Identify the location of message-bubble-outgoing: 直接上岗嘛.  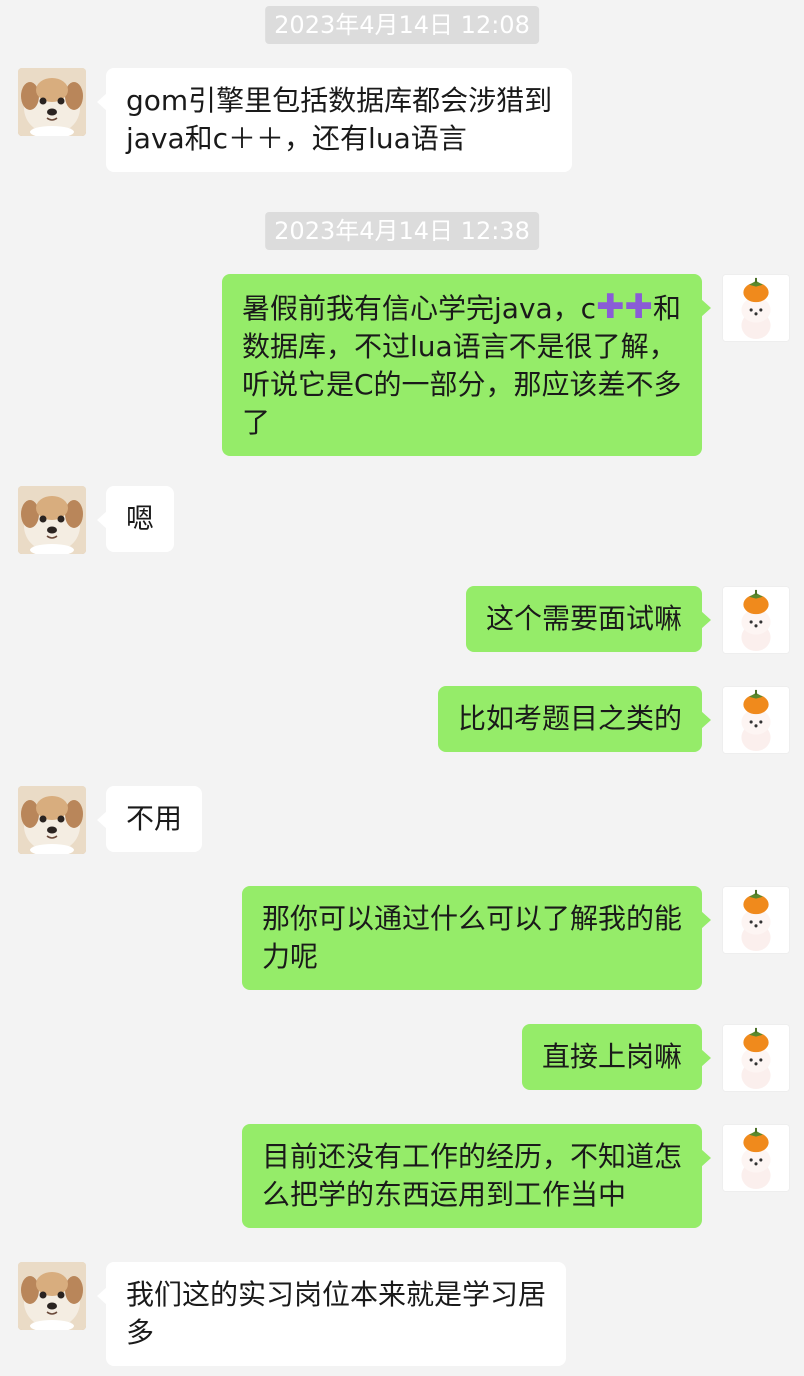
(616, 1057).